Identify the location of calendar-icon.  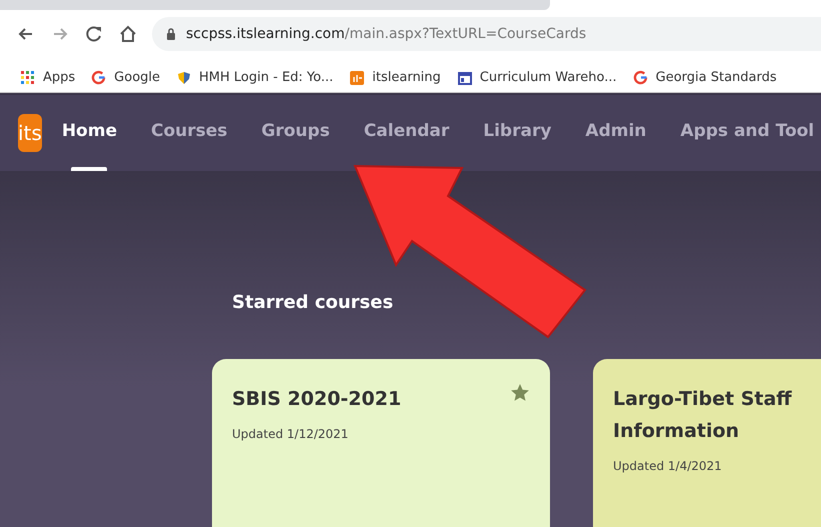
(464, 77).